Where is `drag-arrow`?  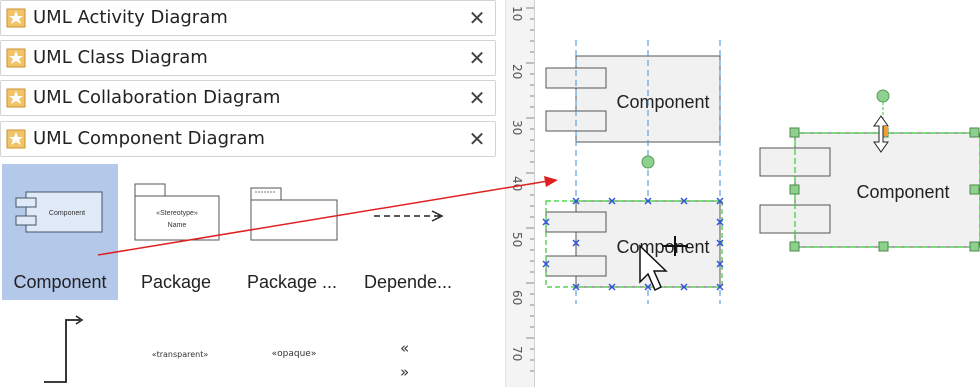
drag-arrow is located at coordinates (327, 216).